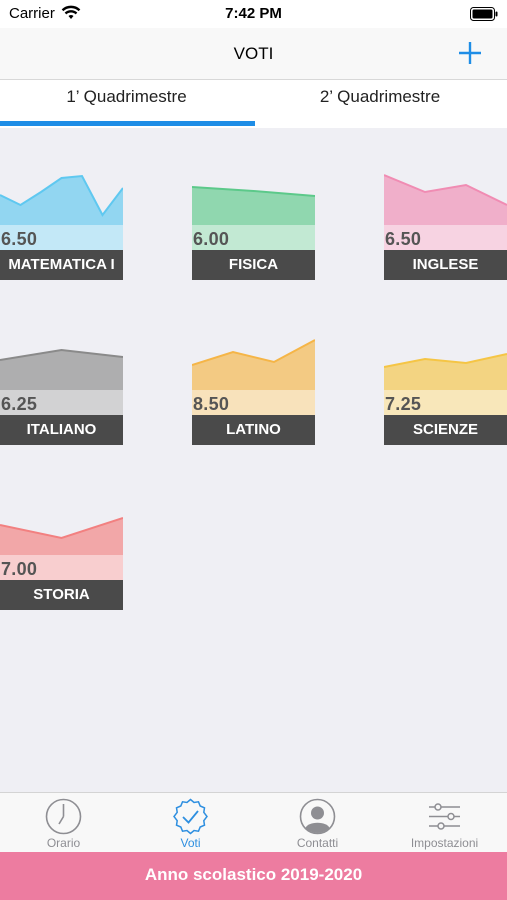 This screenshot has height=900, width=507. Describe the element at coordinates (403, 404) in the screenshot. I see `grade-average: 7.25` at that location.